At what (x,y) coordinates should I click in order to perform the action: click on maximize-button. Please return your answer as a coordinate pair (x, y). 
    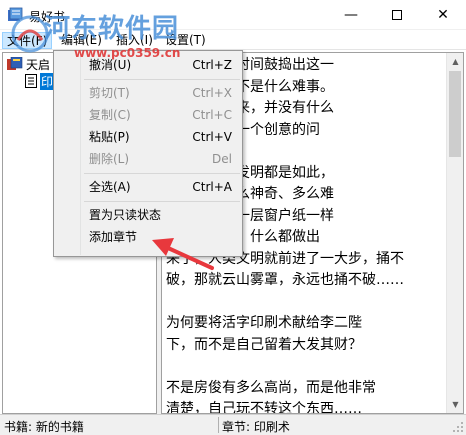
    Looking at the image, I should click on (397, 15).